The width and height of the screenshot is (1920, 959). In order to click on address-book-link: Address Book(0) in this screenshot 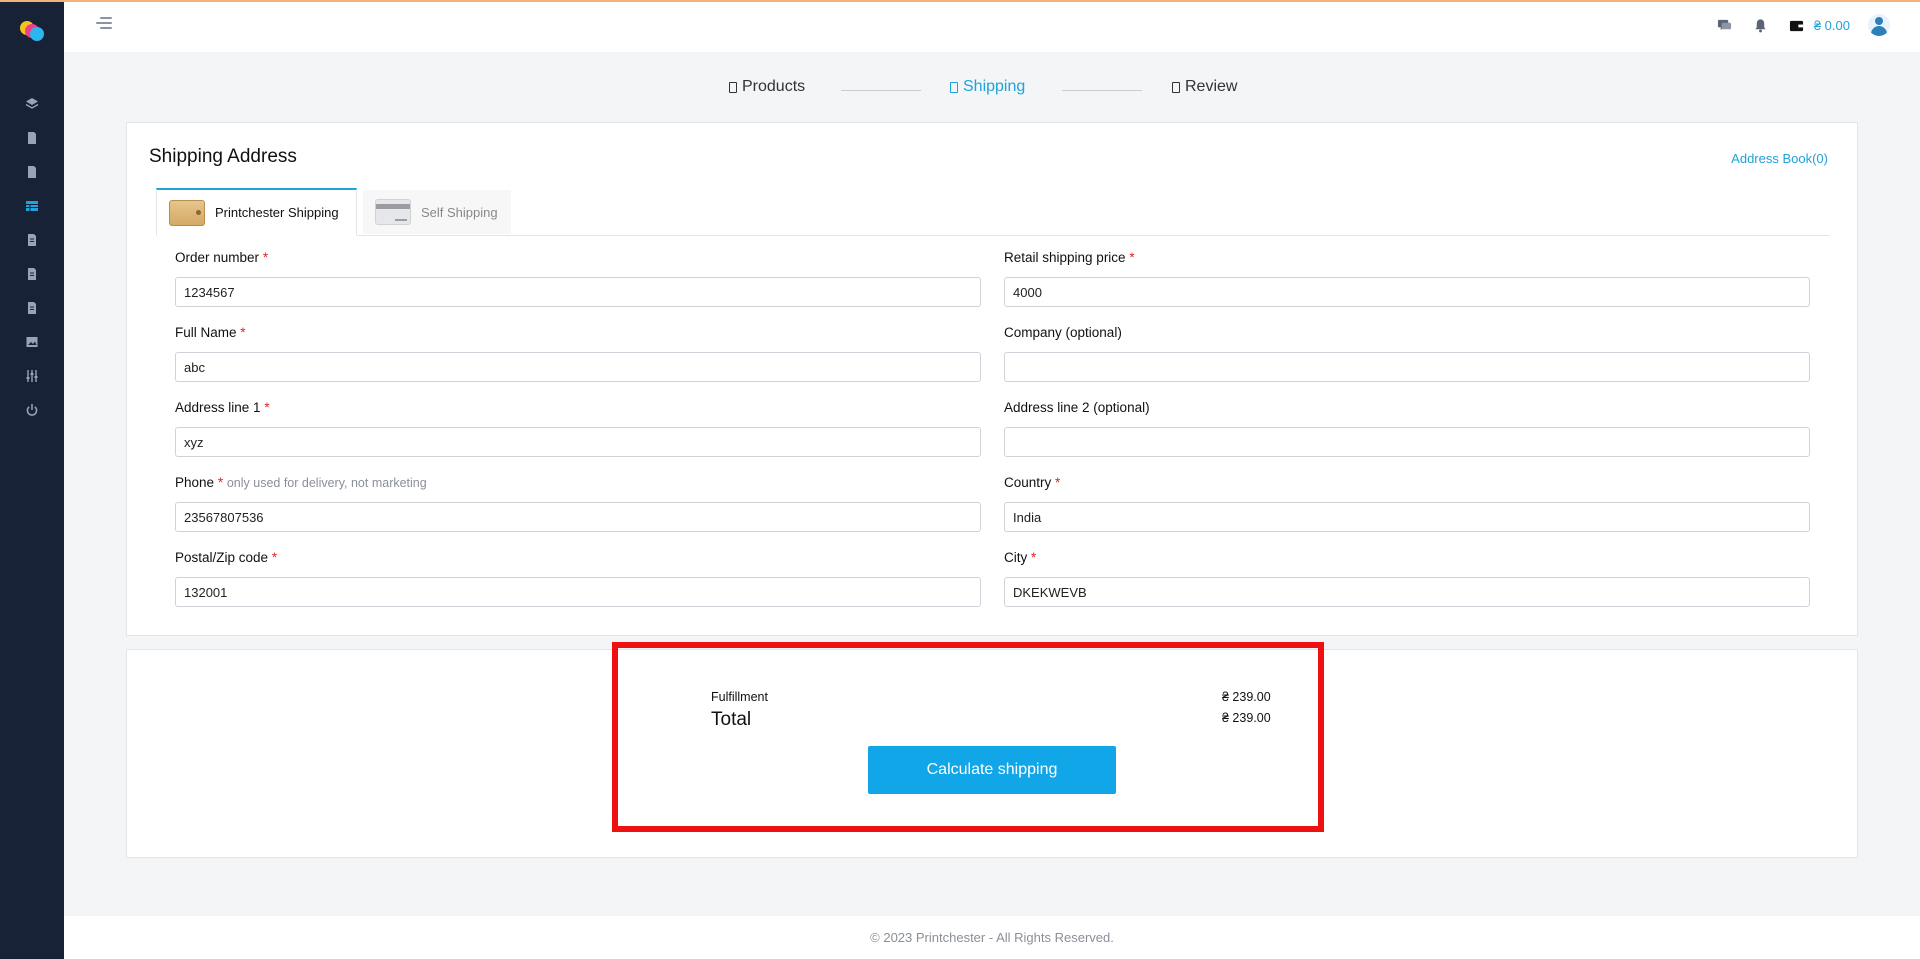, I will do `click(1779, 158)`.